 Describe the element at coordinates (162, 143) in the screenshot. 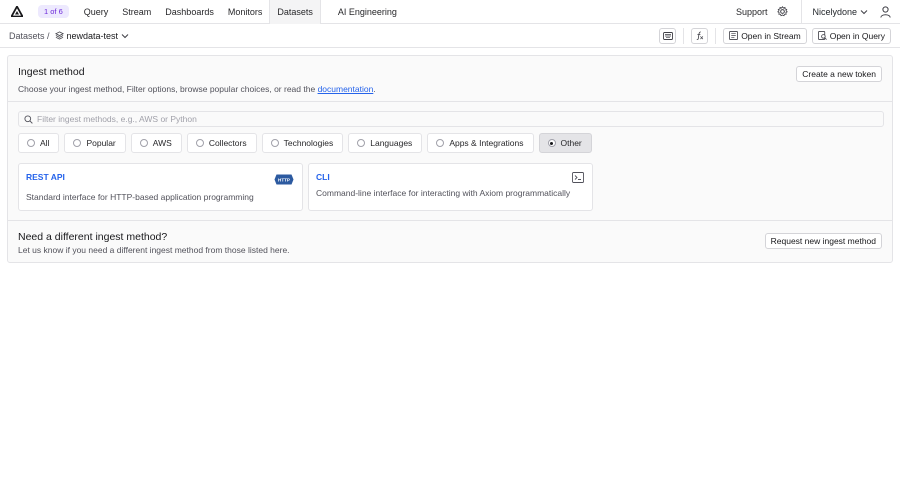

I see `chip-label: AWS` at that location.